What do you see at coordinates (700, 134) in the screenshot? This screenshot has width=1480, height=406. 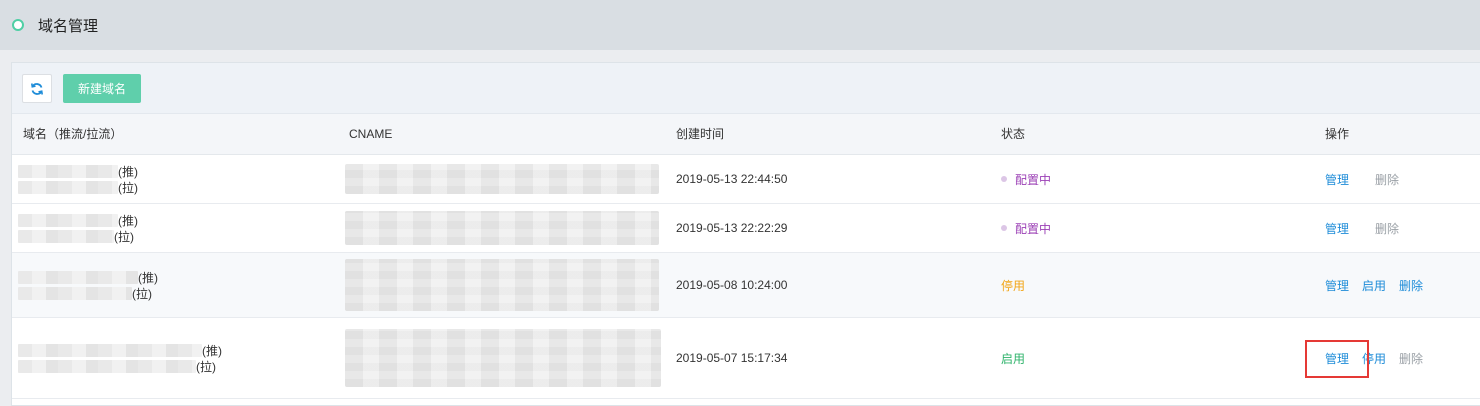 I see `column-header-created: 创建时间` at bounding box center [700, 134].